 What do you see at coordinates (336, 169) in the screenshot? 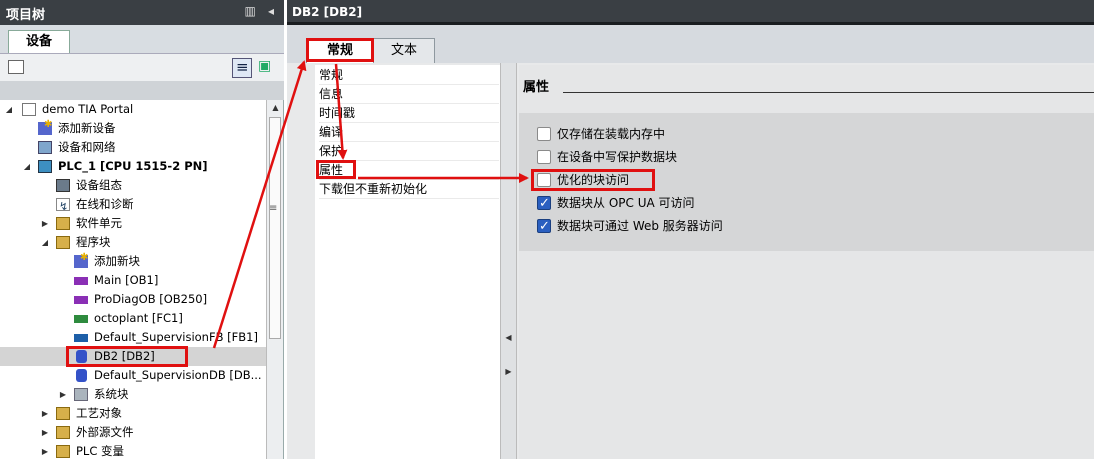
I see `highlight-attributes-nav` at bounding box center [336, 169].